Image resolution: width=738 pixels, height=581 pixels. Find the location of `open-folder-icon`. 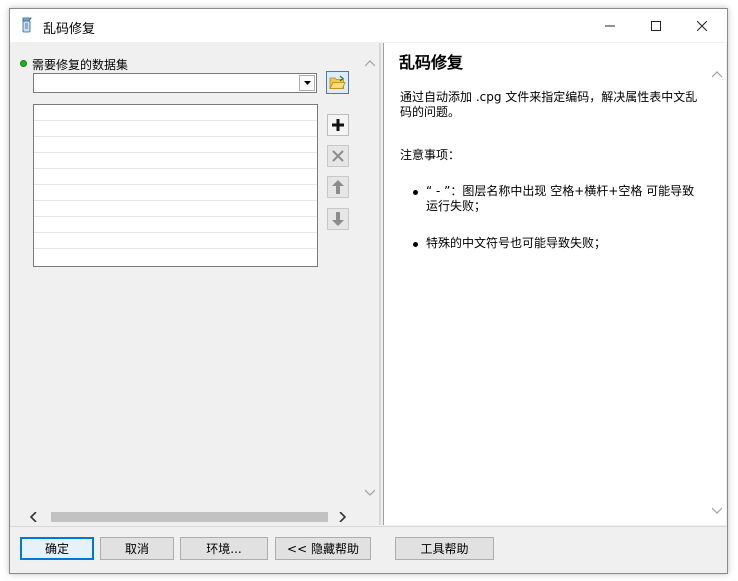

open-folder-icon is located at coordinates (337, 82).